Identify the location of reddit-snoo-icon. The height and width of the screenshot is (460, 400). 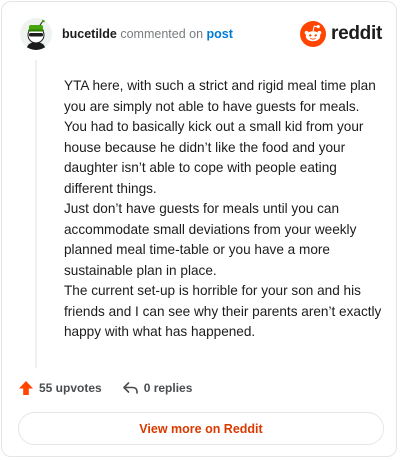
(313, 34).